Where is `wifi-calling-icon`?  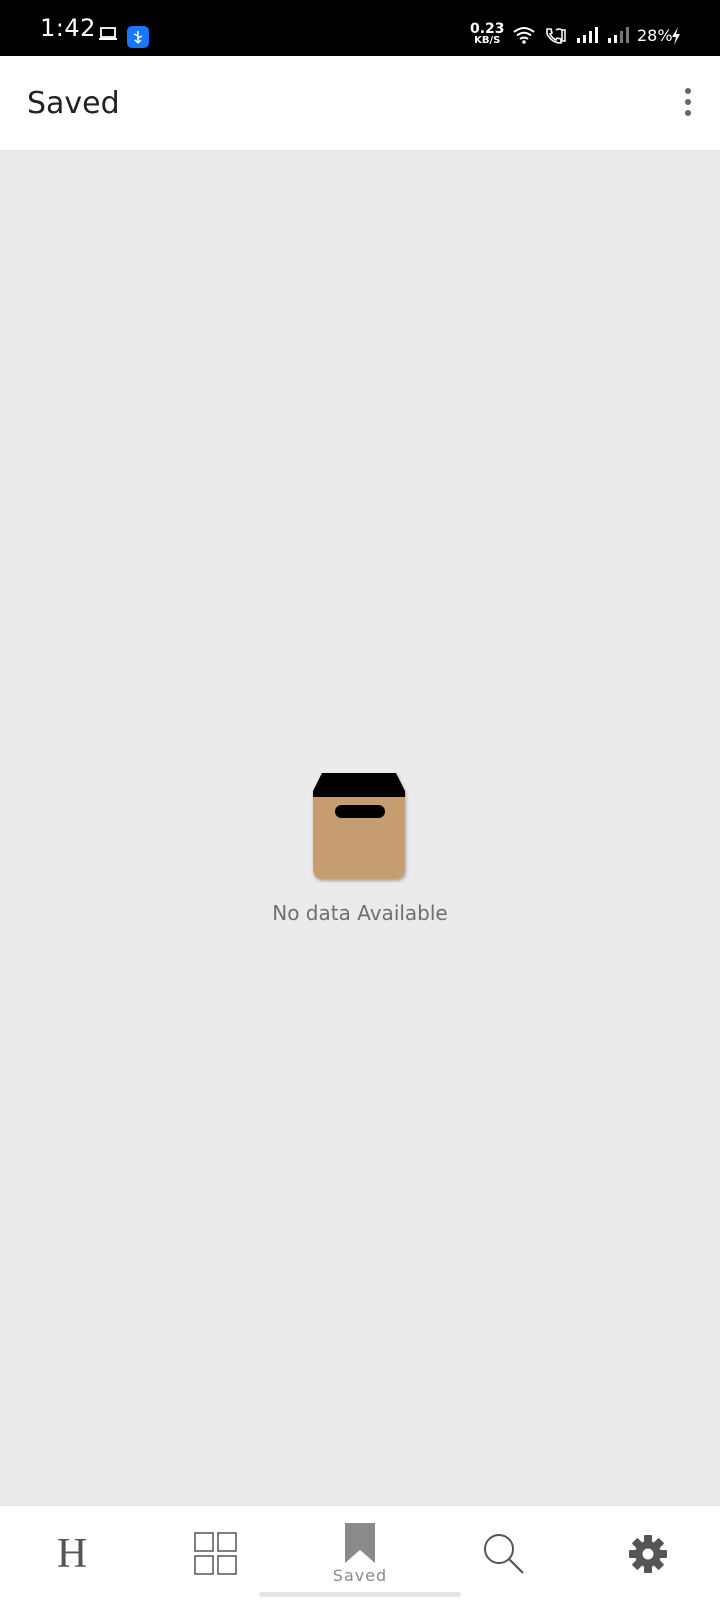
wifi-calling-icon is located at coordinates (556, 37).